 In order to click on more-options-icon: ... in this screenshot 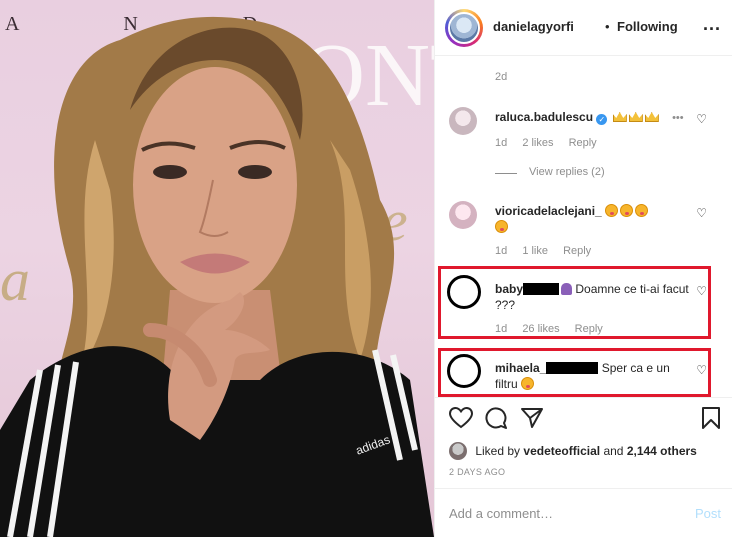, I will do `click(712, 24)`.